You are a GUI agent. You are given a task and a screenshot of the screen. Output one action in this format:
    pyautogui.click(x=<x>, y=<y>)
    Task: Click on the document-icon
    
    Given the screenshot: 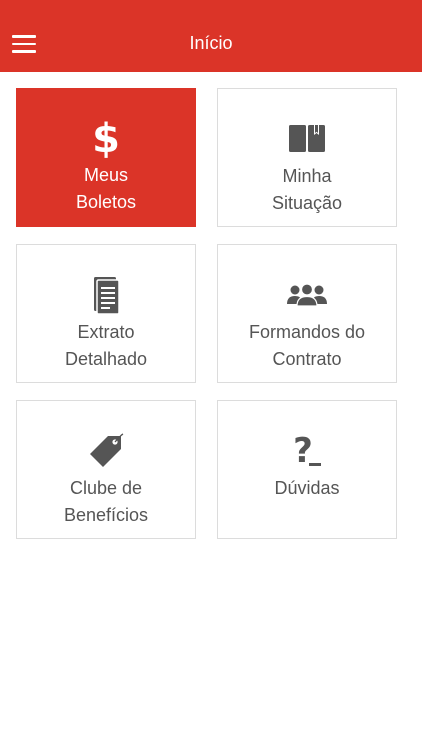 What is the action you would take?
    pyautogui.click(x=106, y=295)
    